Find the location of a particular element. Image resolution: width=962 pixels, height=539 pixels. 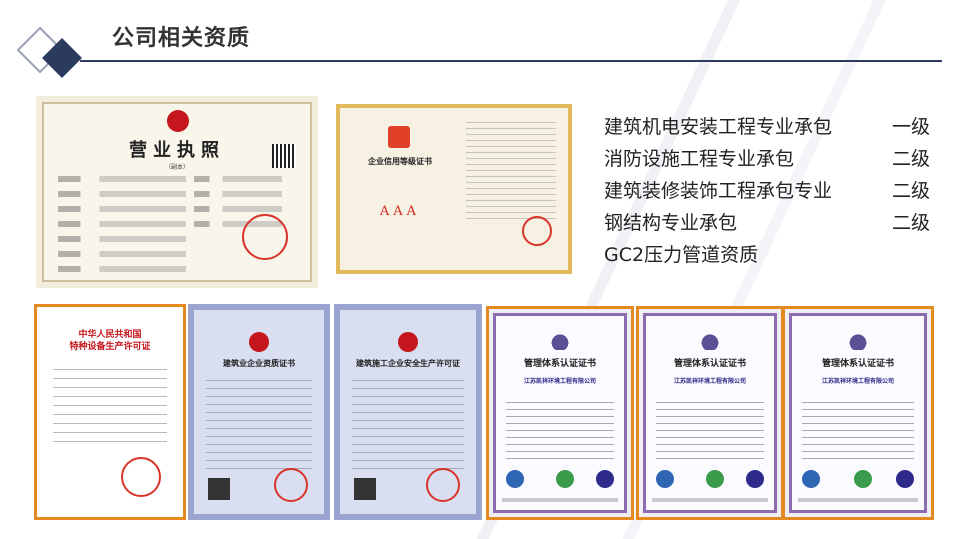

qualification-item: GC2压力管道资质 is located at coordinates (769, 256).